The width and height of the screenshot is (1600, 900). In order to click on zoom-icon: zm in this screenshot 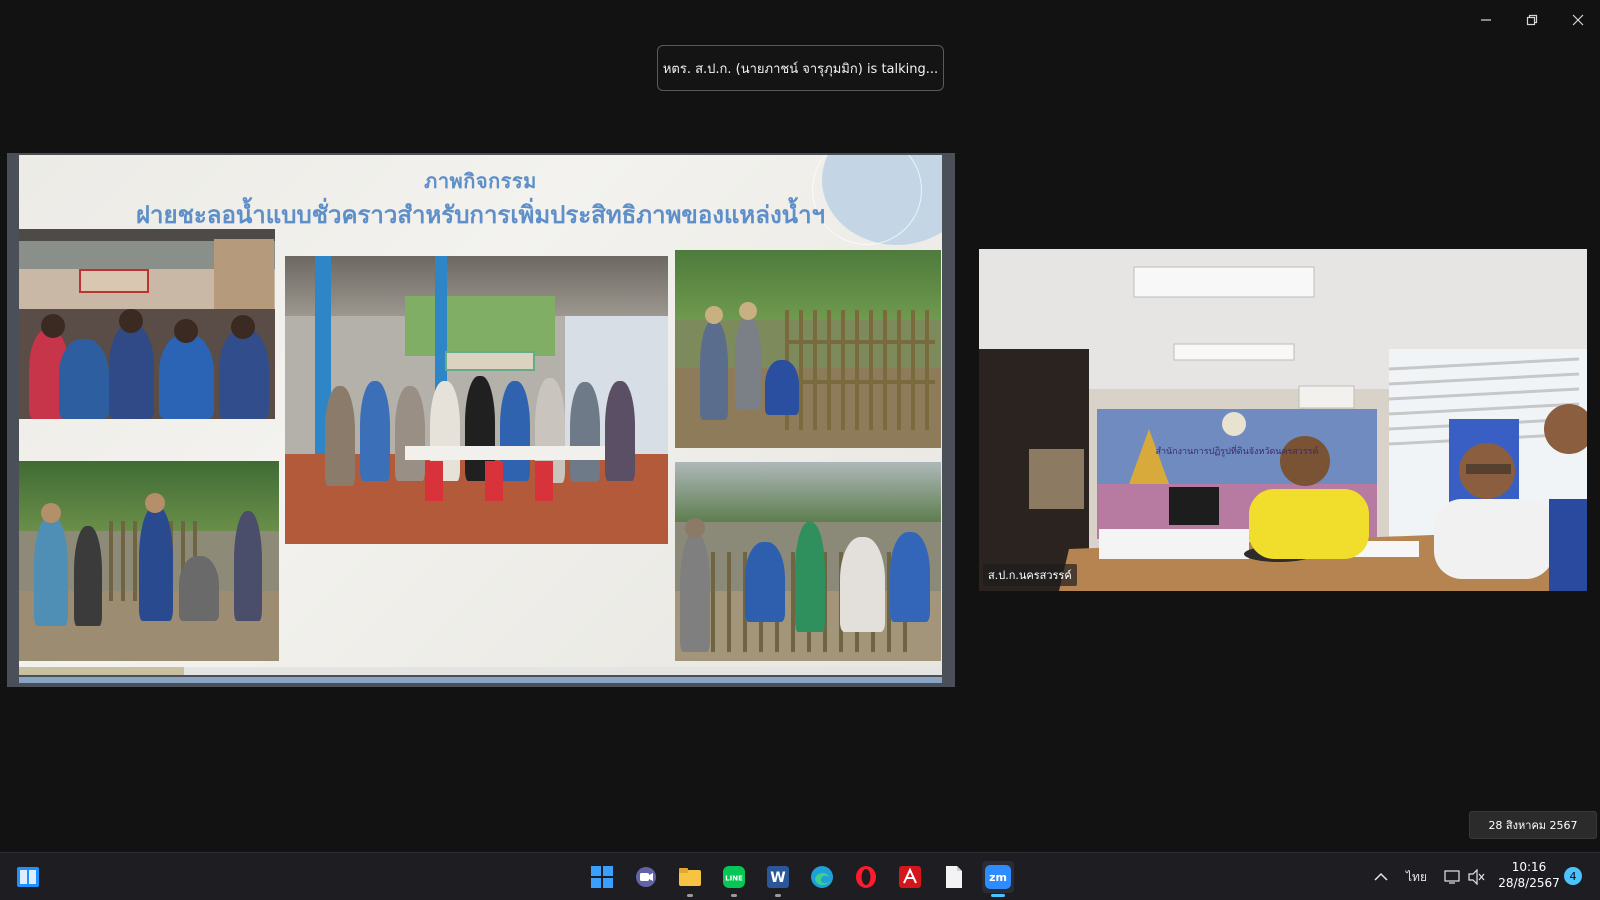, I will do `click(998, 879)`.